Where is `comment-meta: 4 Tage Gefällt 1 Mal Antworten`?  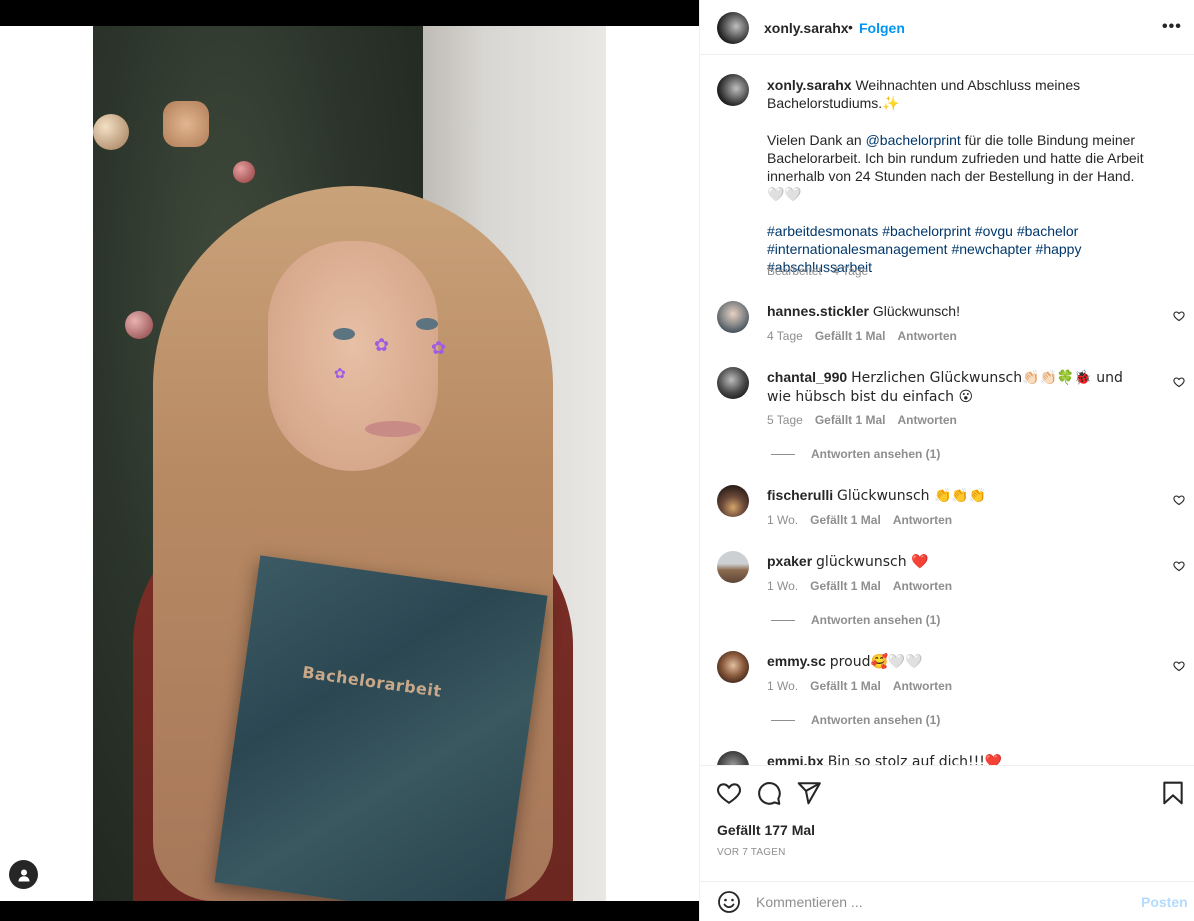
comment-meta: 4 Tage Gefällt 1 Mal Antworten is located at coordinates (862, 336).